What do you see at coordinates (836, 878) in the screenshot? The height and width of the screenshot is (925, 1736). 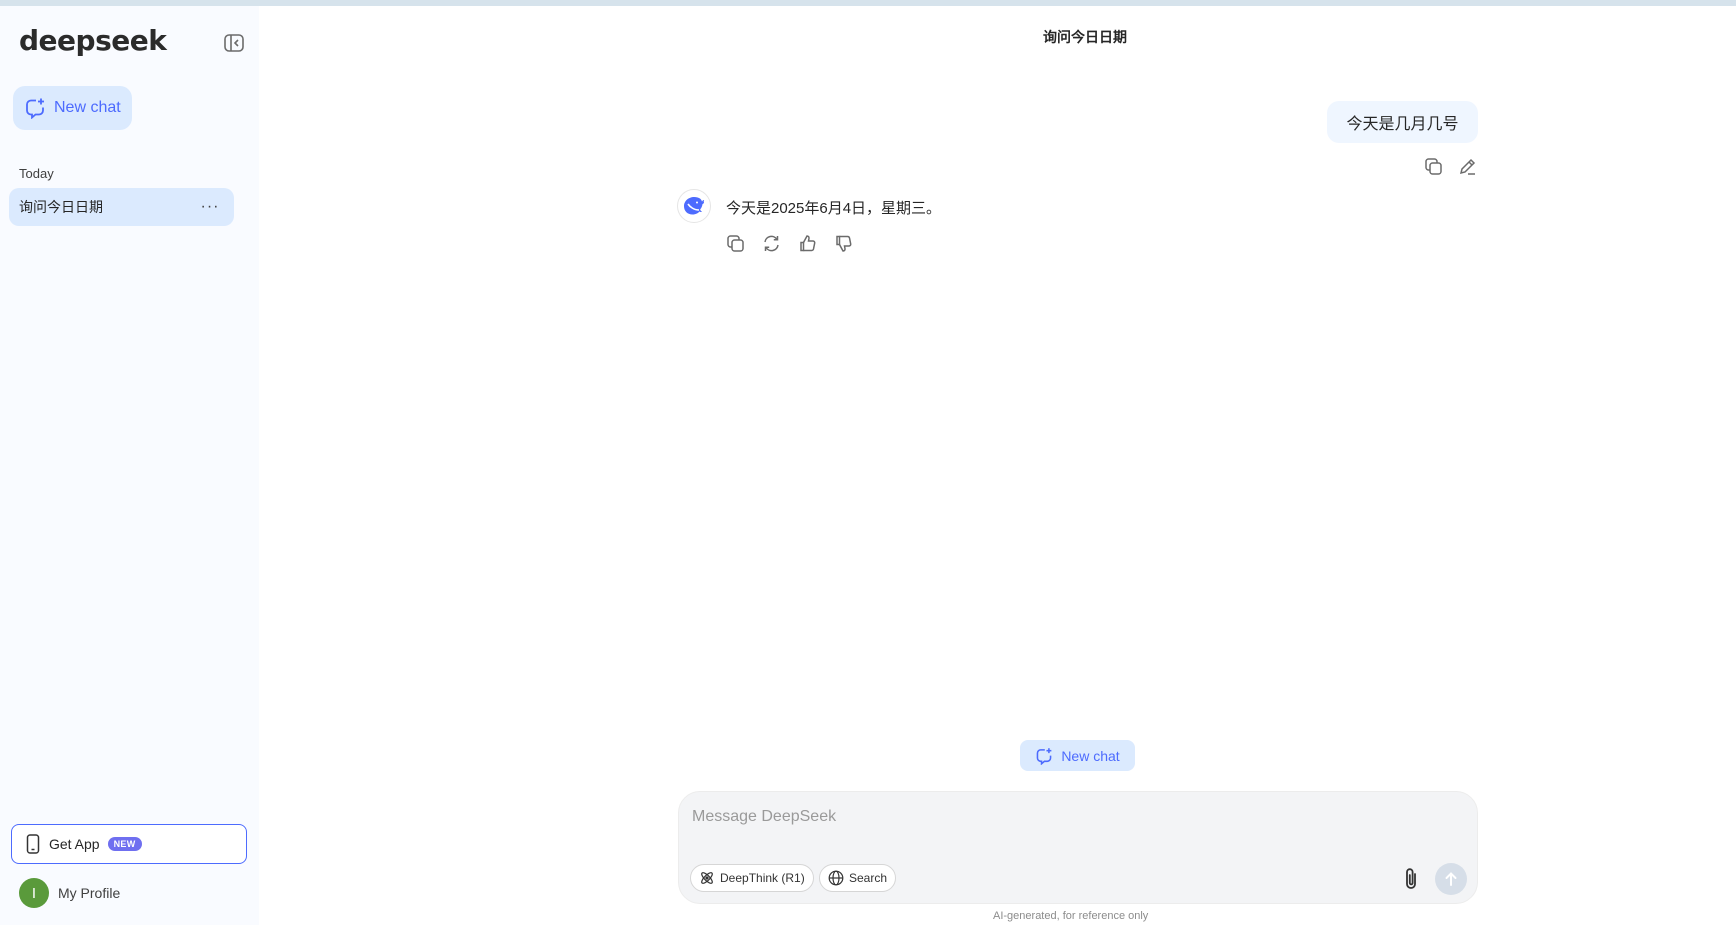 I see `globe-icon` at bounding box center [836, 878].